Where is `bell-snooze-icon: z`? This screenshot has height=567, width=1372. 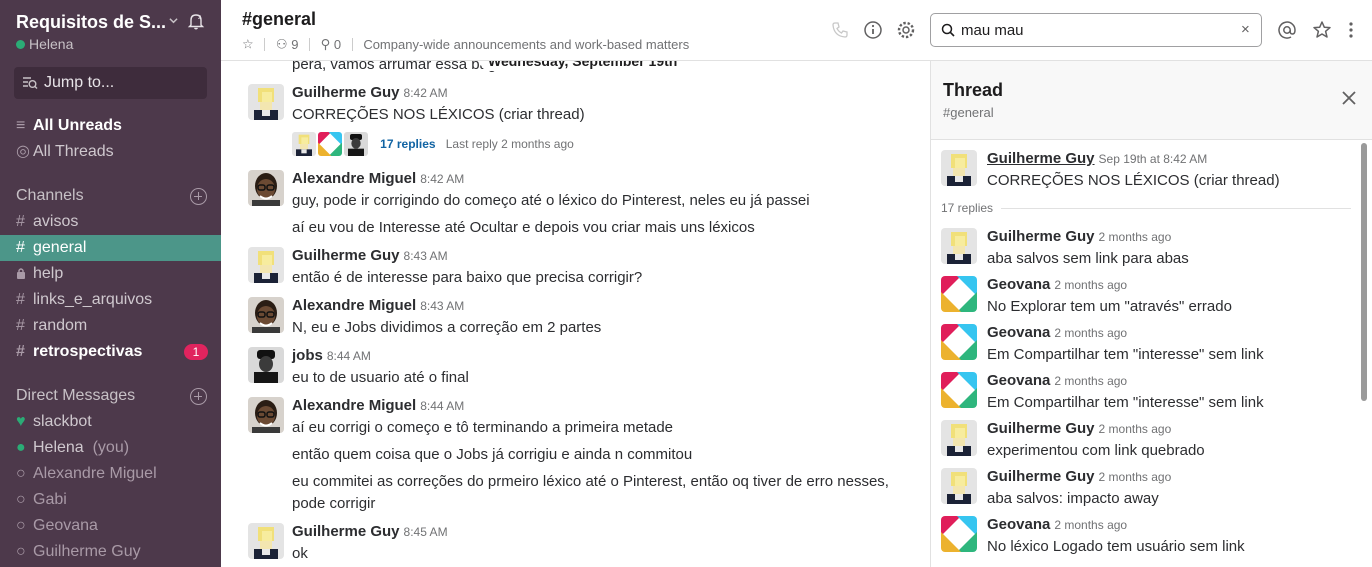 bell-snooze-icon: z is located at coordinates (196, 21).